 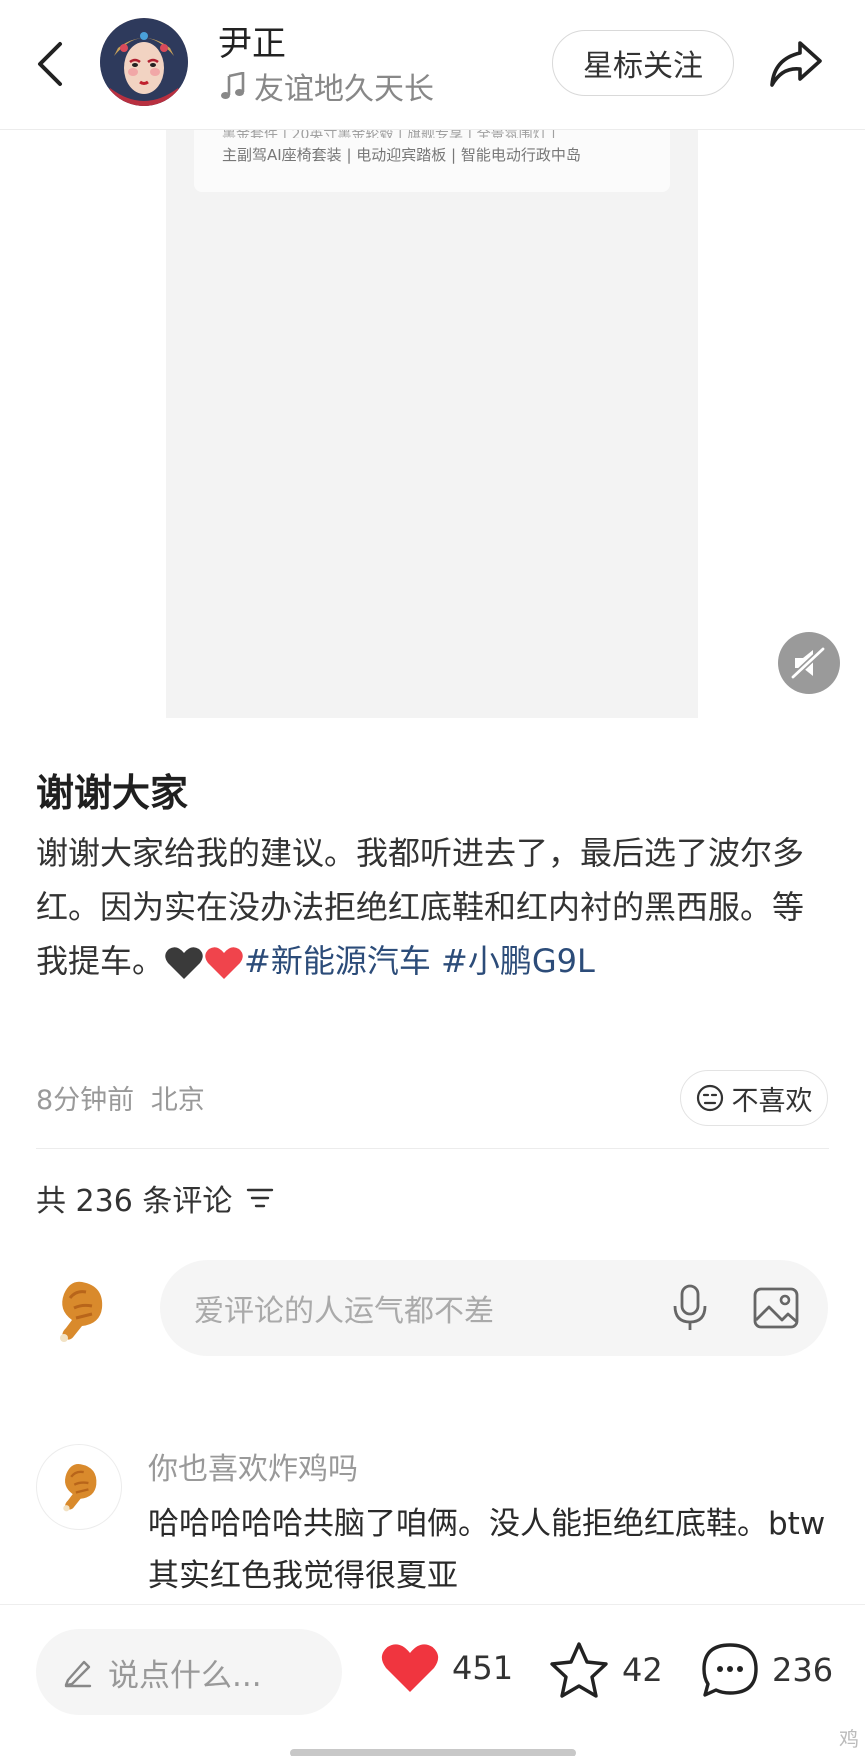 I want to click on author-name: 尹正, so click(x=252, y=40).